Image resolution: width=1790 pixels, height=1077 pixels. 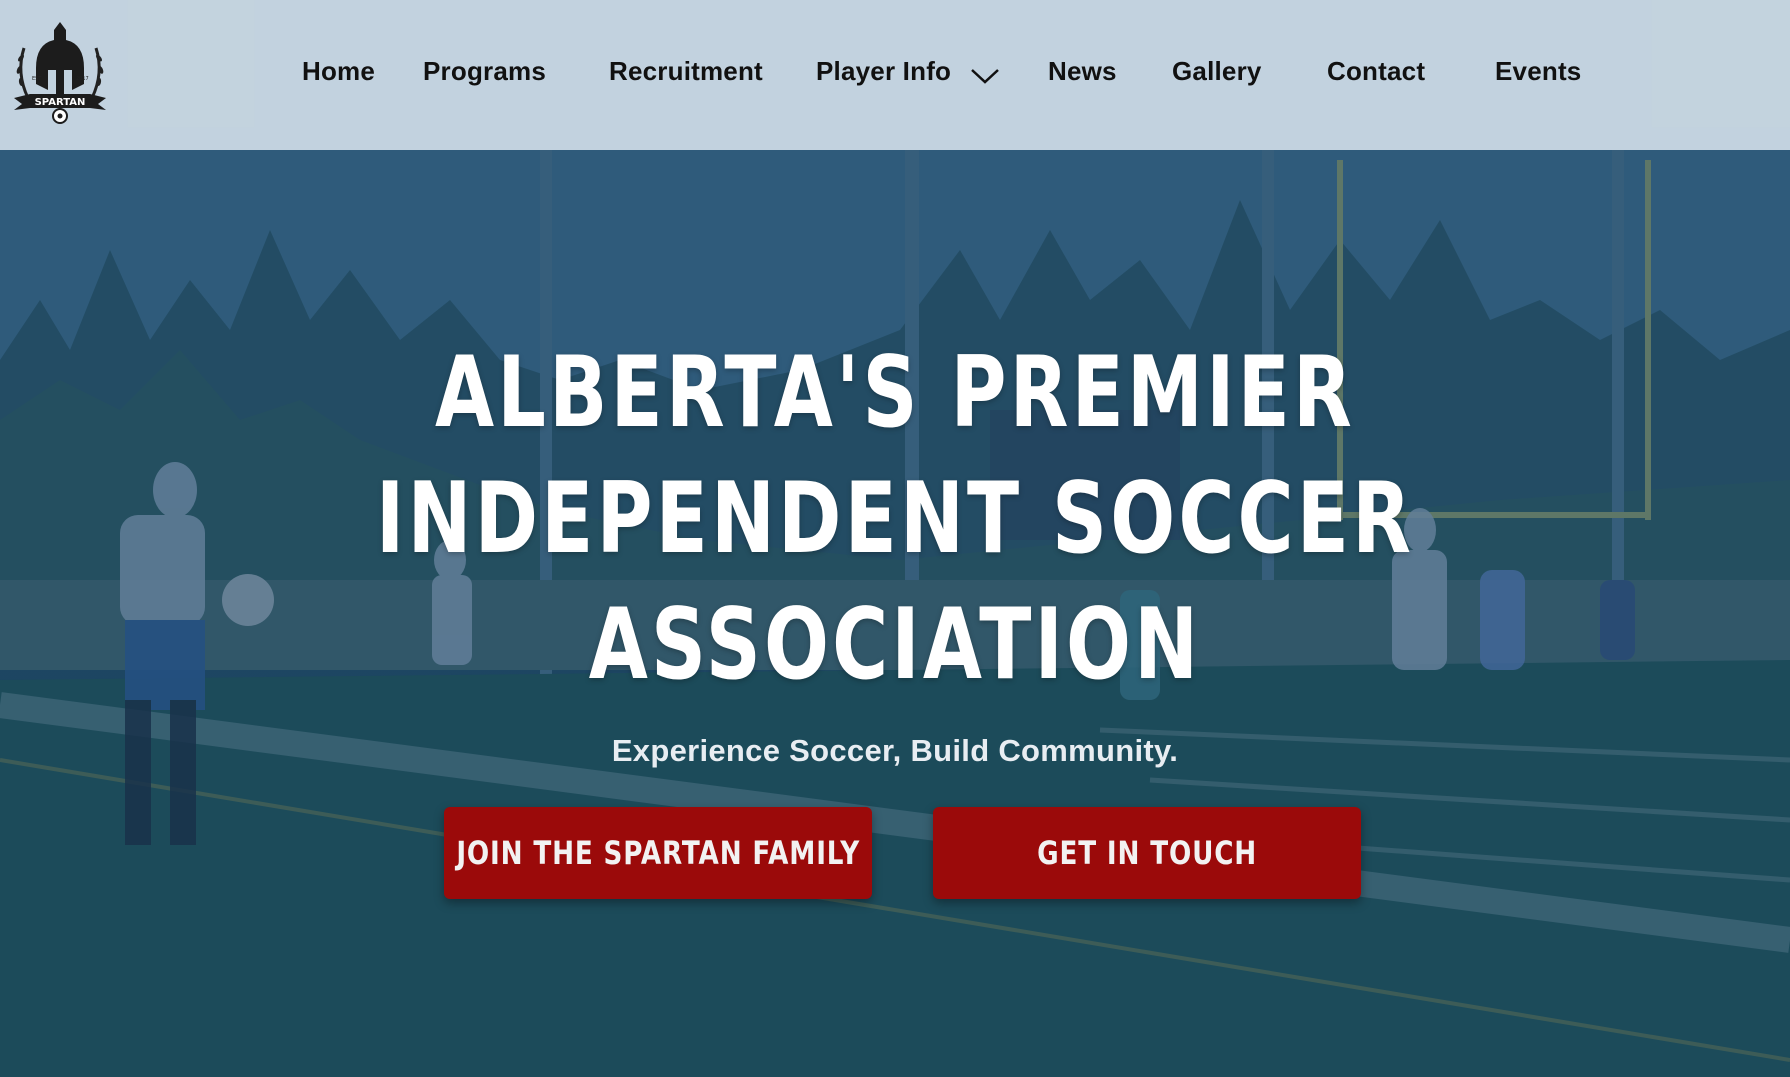 What do you see at coordinates (1538, 71) in the screenshot?
I see `nav-events: Events` at bounding box center [1538, 71].